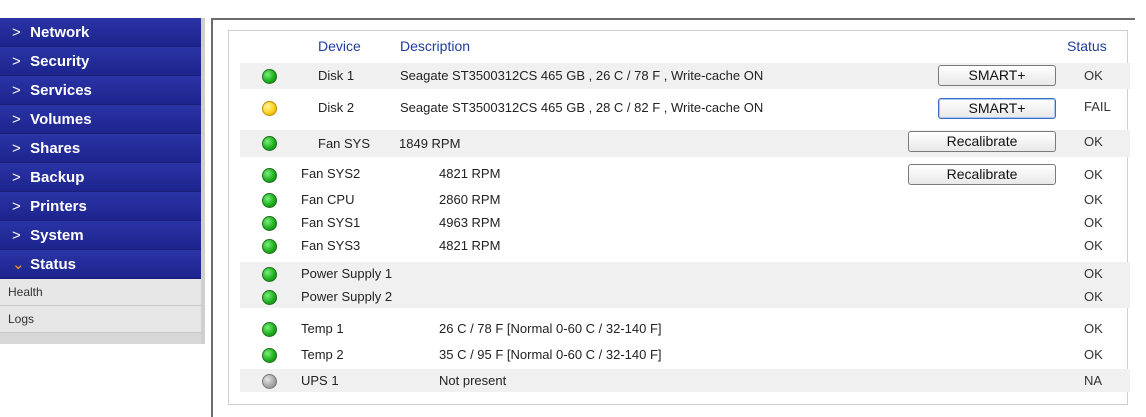 The image size is (1146, 417). What do you see at coordinates (100, 319) in the screenshot?
I see `sub-item-logs: Logs` at bounding box center [100, 319].